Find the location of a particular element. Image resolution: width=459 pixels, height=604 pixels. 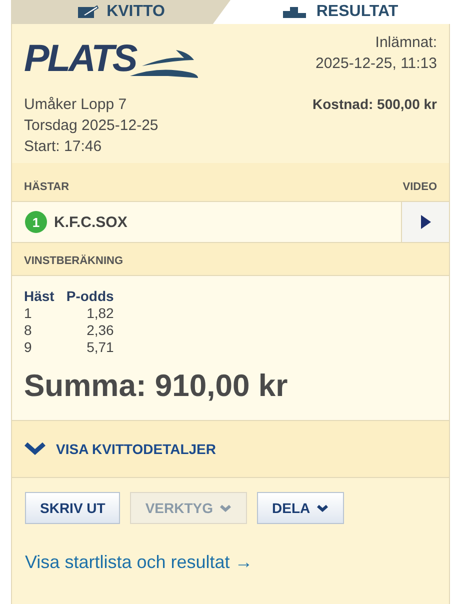

play-icon is located at coordinates (425, 222).